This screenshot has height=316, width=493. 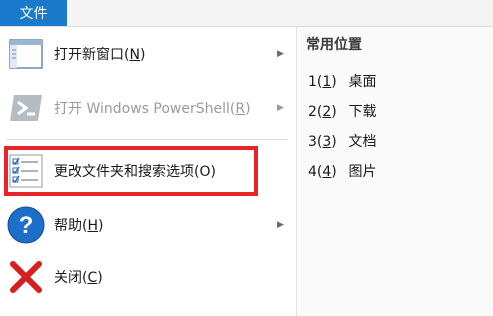 What do you see at coordinates (26, 277) in the screenshot?
I see `close-icon` at bounding box center [26, 277].